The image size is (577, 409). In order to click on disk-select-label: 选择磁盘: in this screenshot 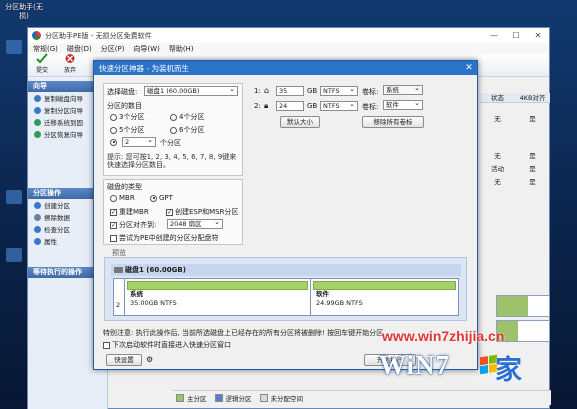, I will do `click(122, 92)`.